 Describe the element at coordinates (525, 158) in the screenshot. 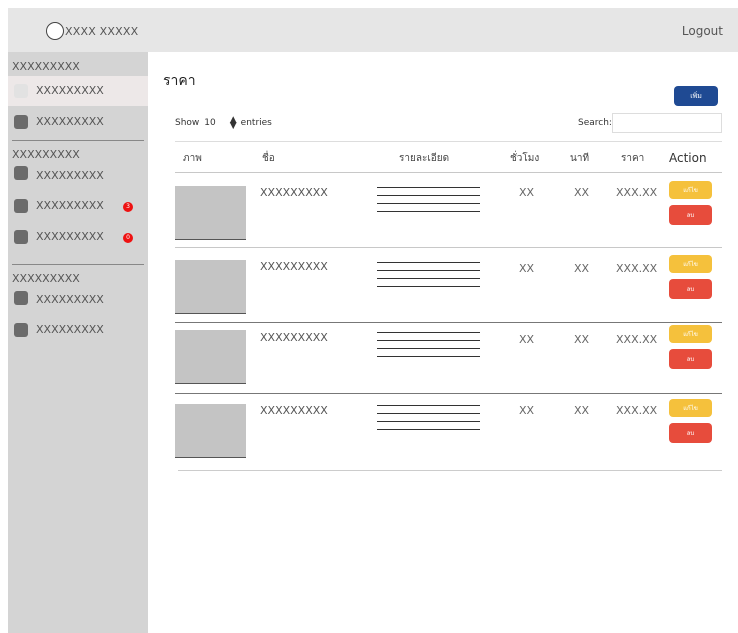

I see `column-header-hours: ชั่วโมง` at that location.